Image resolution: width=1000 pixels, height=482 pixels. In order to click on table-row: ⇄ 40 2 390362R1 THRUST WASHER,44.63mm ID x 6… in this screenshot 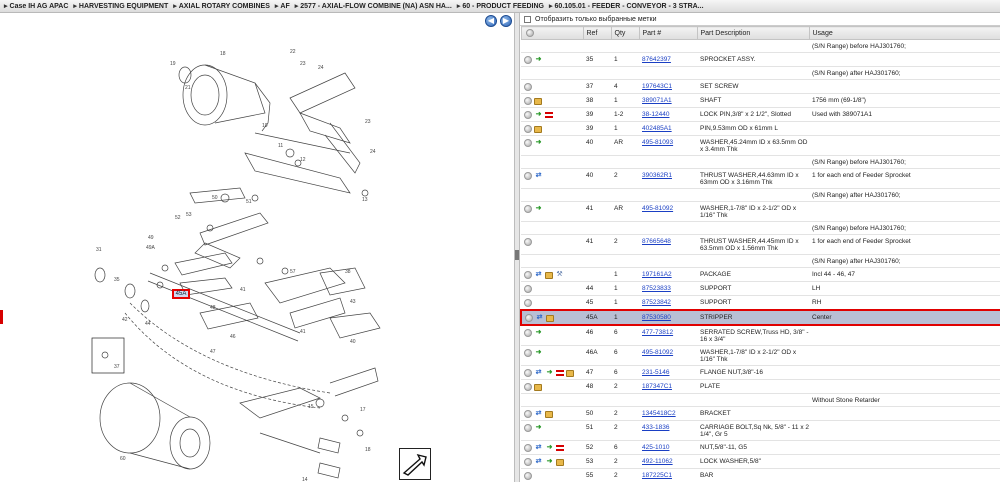, I will do `click(760, 178)`.